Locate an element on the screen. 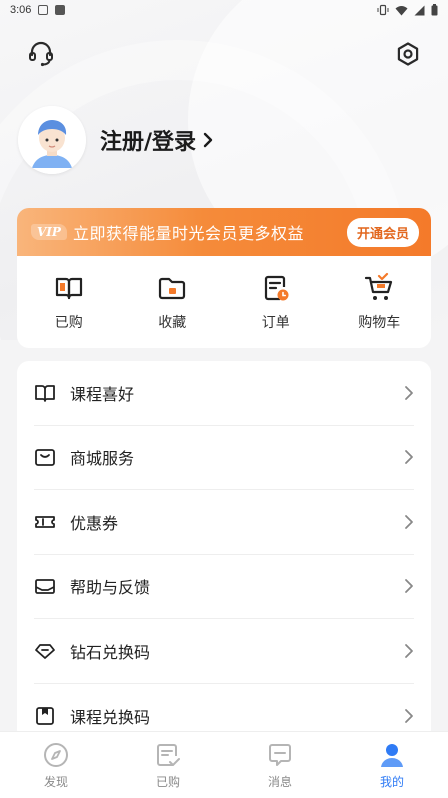  nav-label-discover: 发现 is located at coordinates (55, 781).